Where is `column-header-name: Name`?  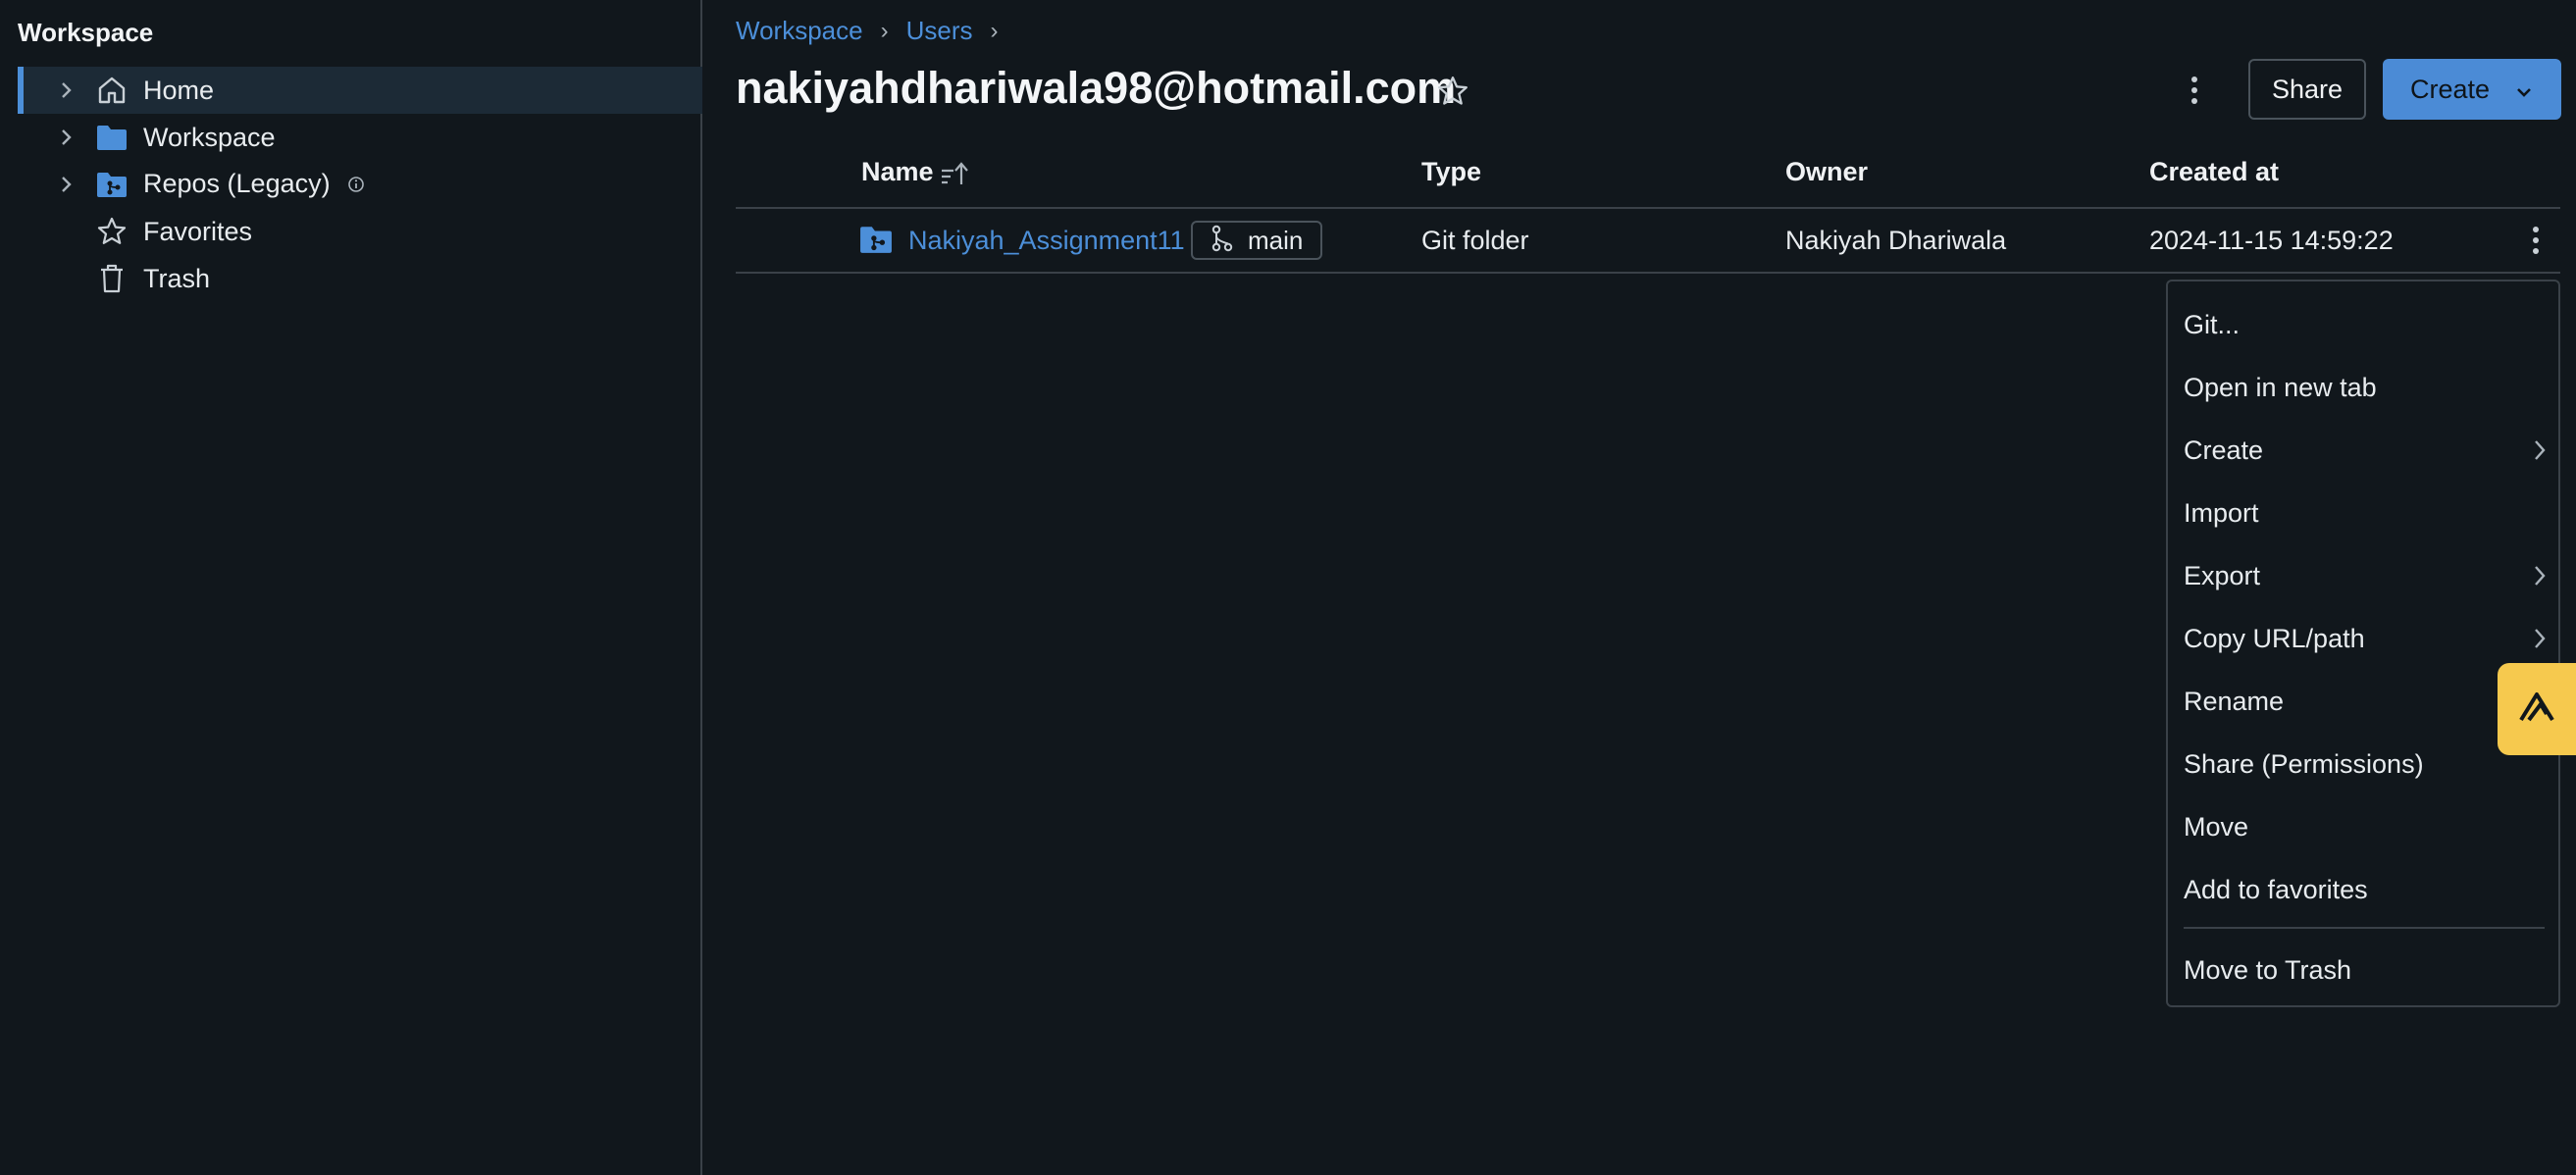
column-header-name: Name is located at coordinates (897, 172).